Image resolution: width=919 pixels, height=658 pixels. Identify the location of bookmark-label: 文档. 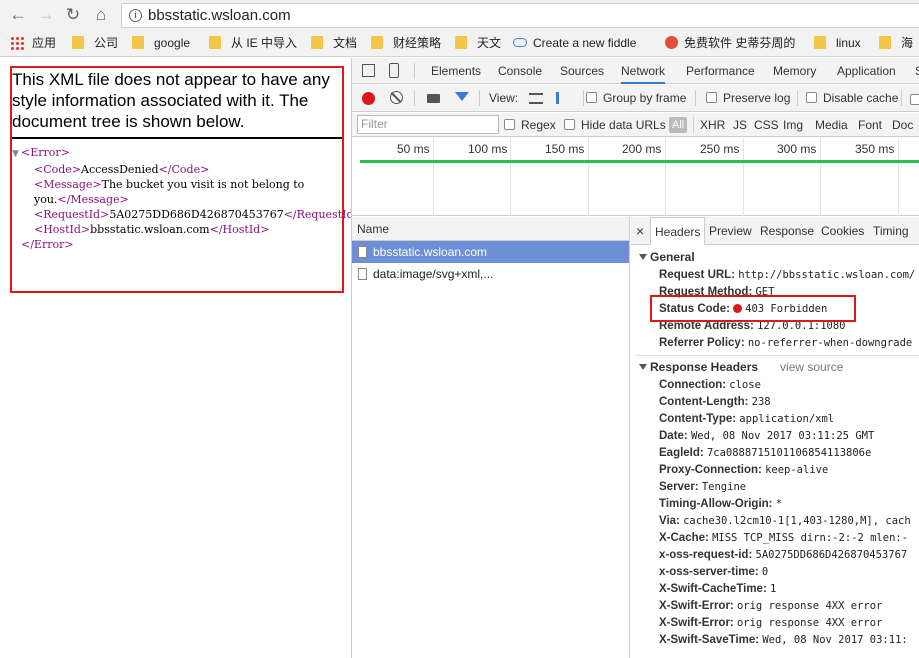
(345, 43).